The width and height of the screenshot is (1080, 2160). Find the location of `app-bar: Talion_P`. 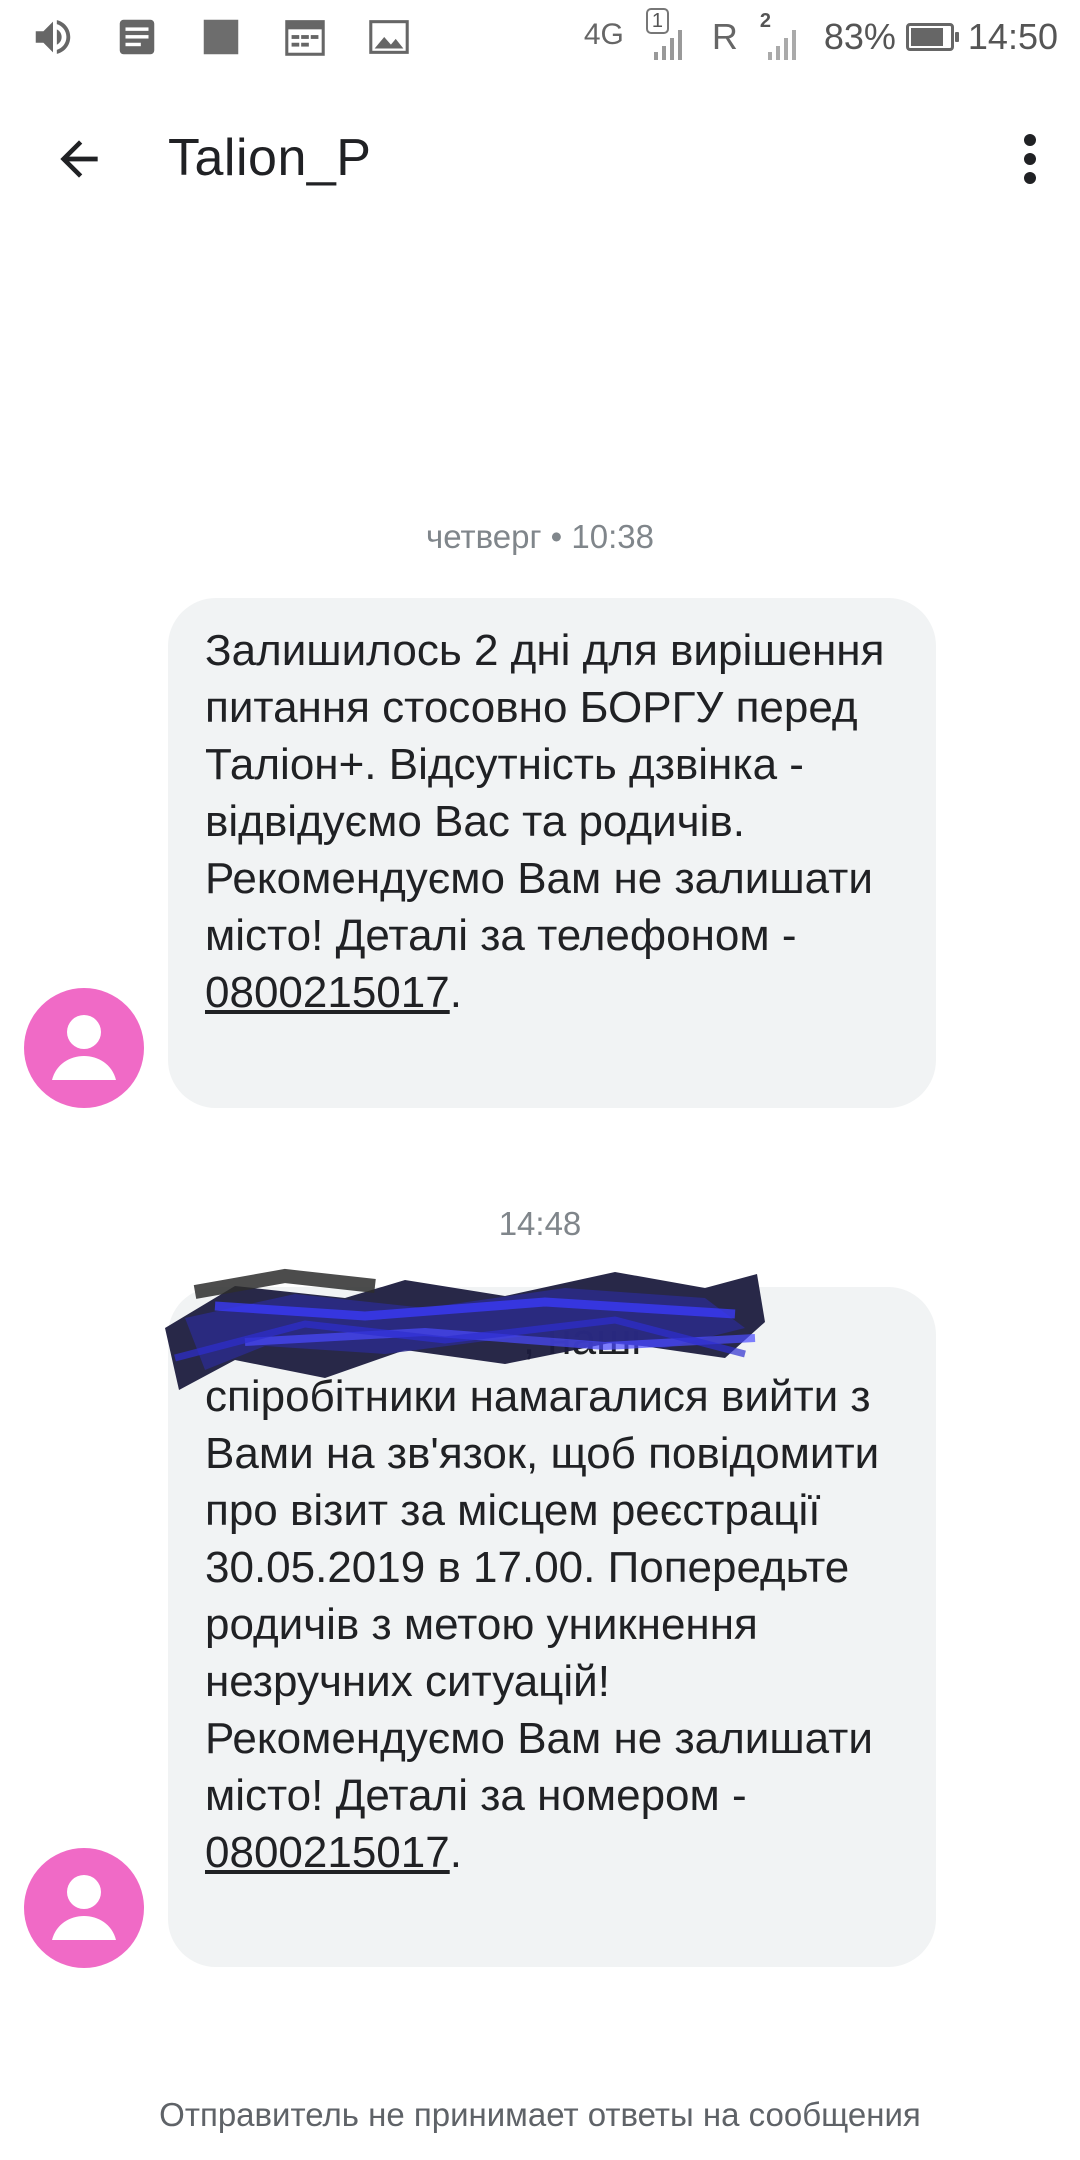

app-bar: Talion_P is located at coordinates (540, 158).